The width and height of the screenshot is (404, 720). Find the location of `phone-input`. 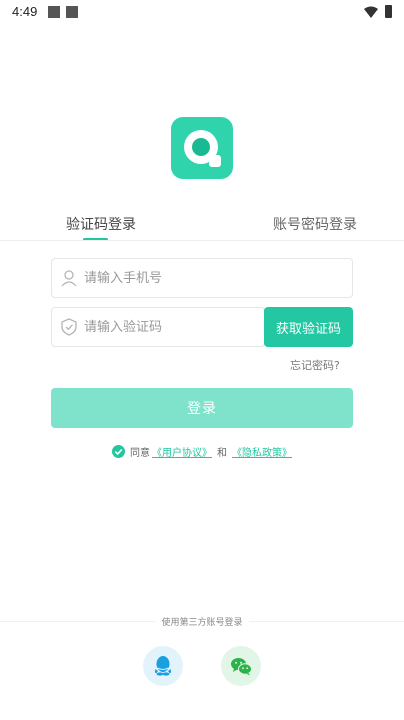

phone-input is located at coordinates (184, 278).